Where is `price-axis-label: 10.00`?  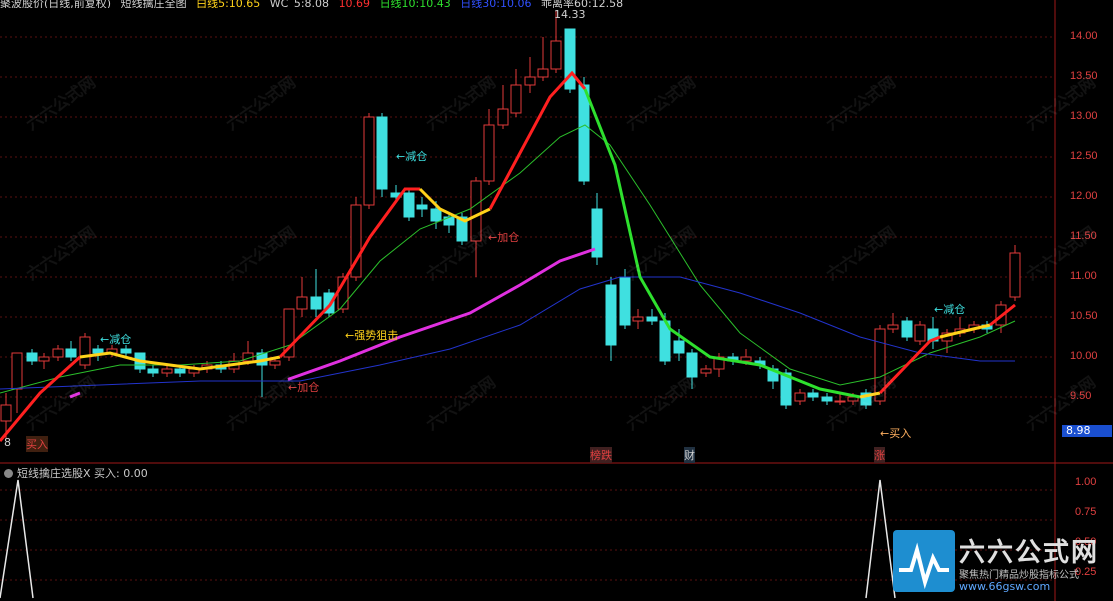
price-axis-label: 10.00 is located at coordinates (1084, 356).